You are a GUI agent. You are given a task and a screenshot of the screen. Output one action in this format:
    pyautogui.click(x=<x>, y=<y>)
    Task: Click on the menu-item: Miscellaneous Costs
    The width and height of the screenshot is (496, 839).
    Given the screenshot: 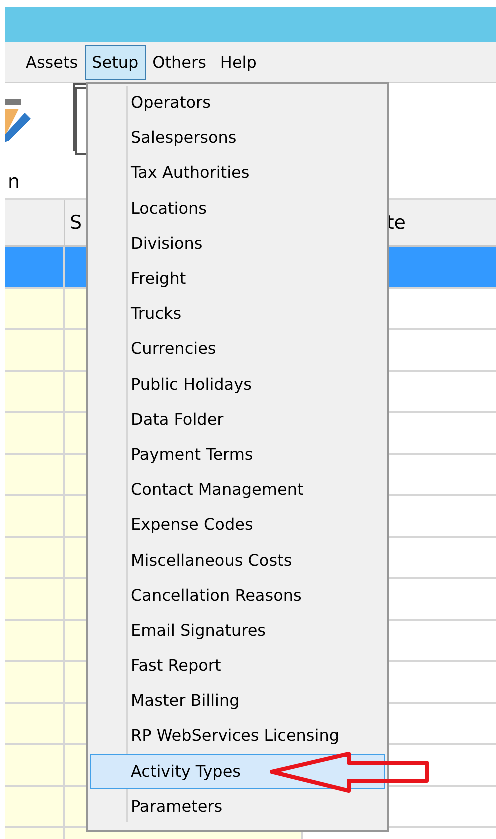 What is the action you would take?
    pyautogui.click(x=237, y=560)
    